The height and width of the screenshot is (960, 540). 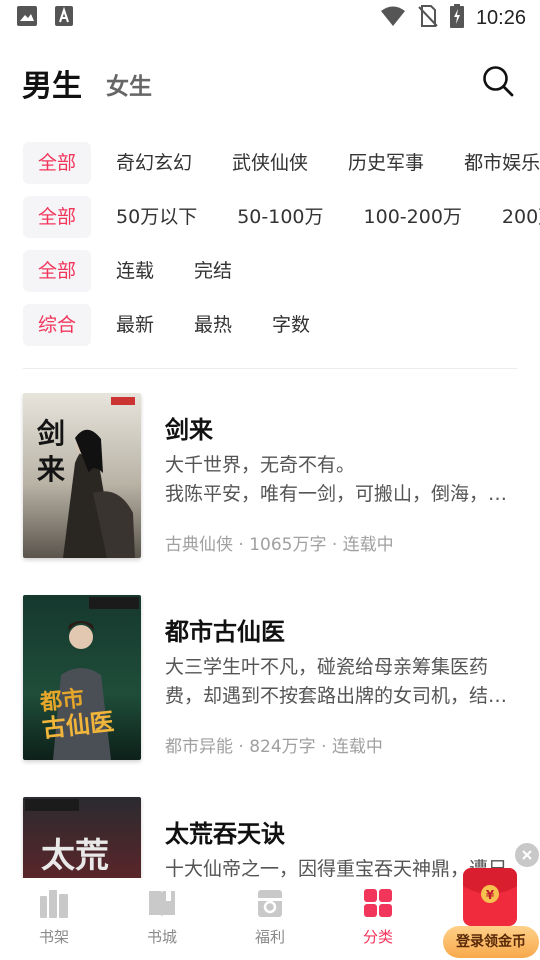 I want to click on category-grid-icon, so click(x=378, y=905).